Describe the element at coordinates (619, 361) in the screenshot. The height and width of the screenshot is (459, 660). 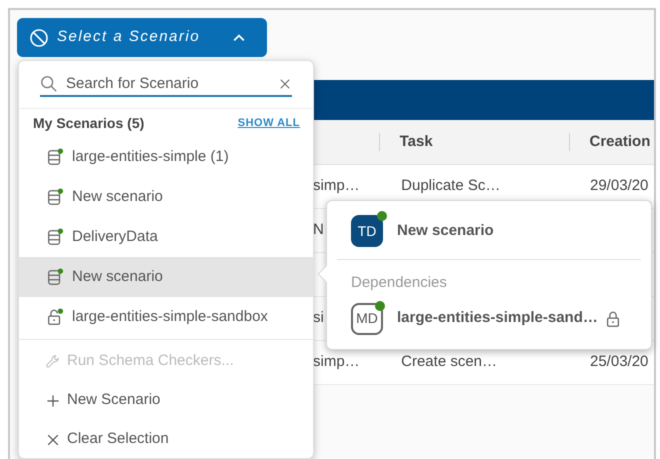
I see `table-cell: 25/03/20` at that location.